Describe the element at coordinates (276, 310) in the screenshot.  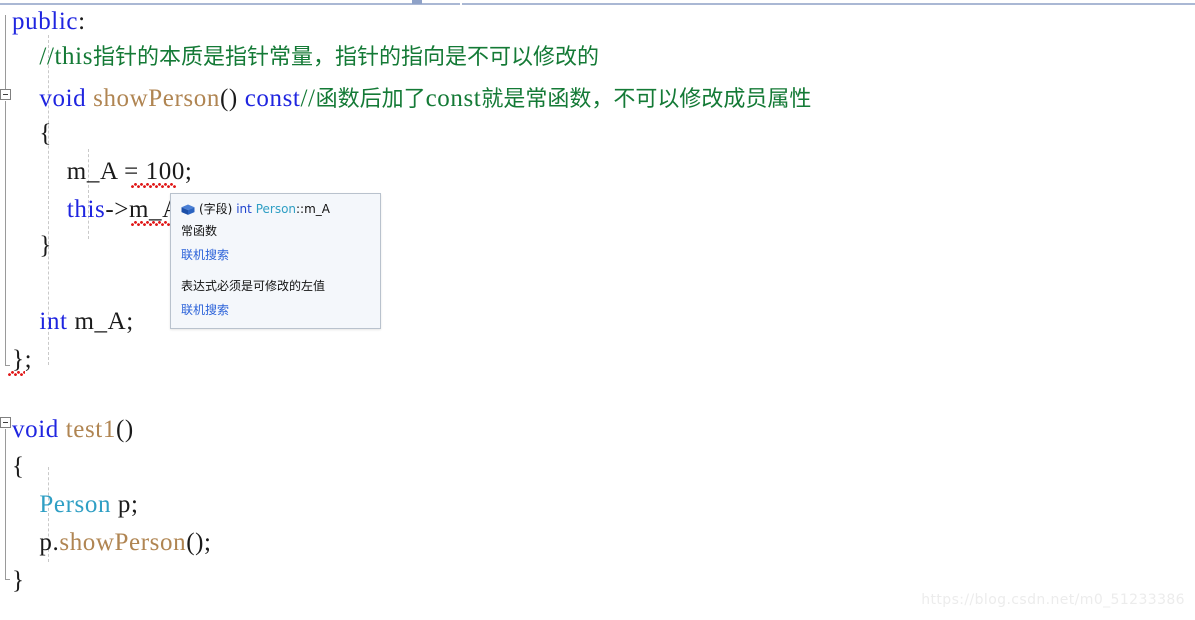
I see `tooltip-search-link-2: 联机搜索` at that location.